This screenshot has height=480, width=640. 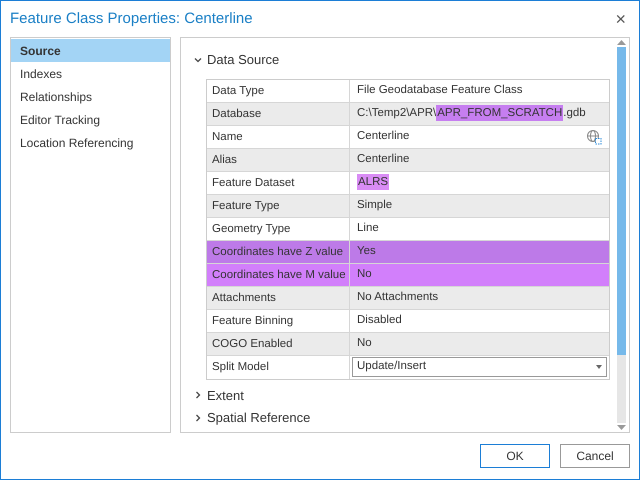 What do you see at coordinates (373, 183) in the screenshot?
I see `property-value: ALRS` at bounding box center [373, 183].